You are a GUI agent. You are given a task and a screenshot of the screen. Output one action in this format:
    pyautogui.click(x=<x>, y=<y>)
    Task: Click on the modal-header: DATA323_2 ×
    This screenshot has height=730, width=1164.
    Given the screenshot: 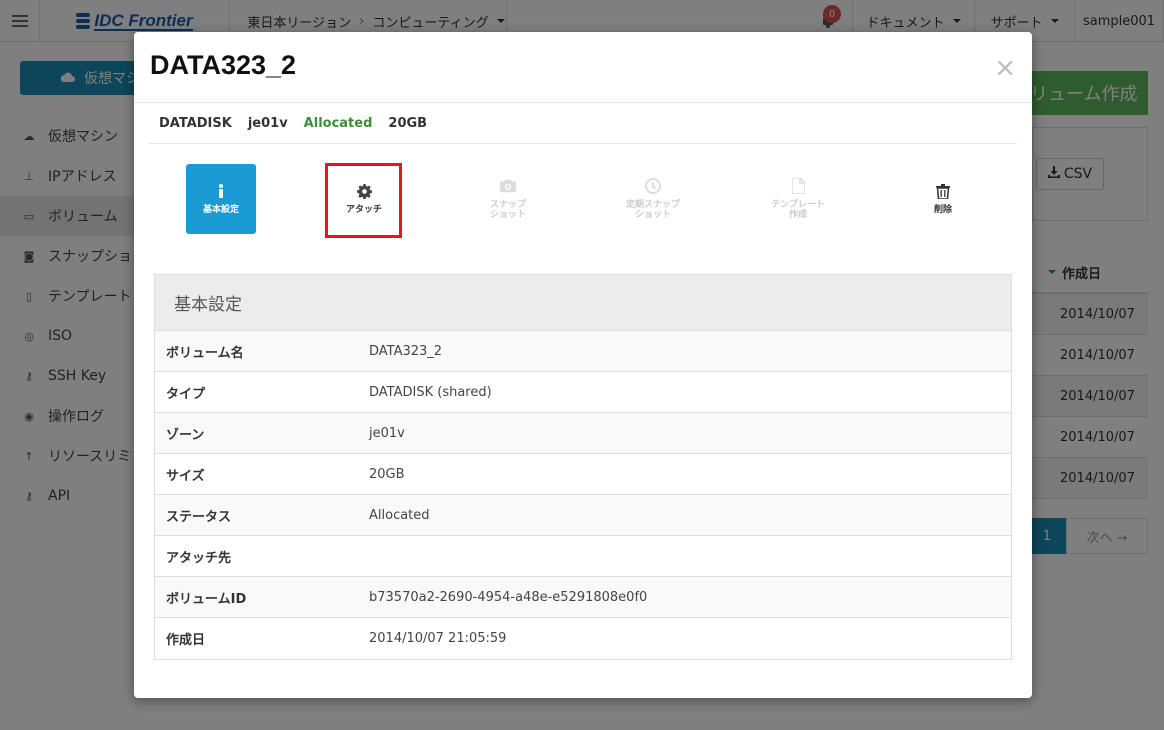 What is the action you would take?
    pyautogui.click(x=583, y=67)
    